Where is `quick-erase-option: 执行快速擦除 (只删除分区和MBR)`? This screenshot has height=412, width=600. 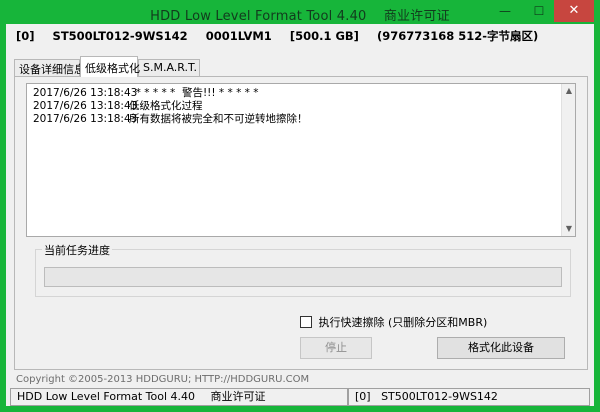
quick-erase-option: 执行快速擦除 (只删除分区和MBR) is located at coordinates (393, 322).